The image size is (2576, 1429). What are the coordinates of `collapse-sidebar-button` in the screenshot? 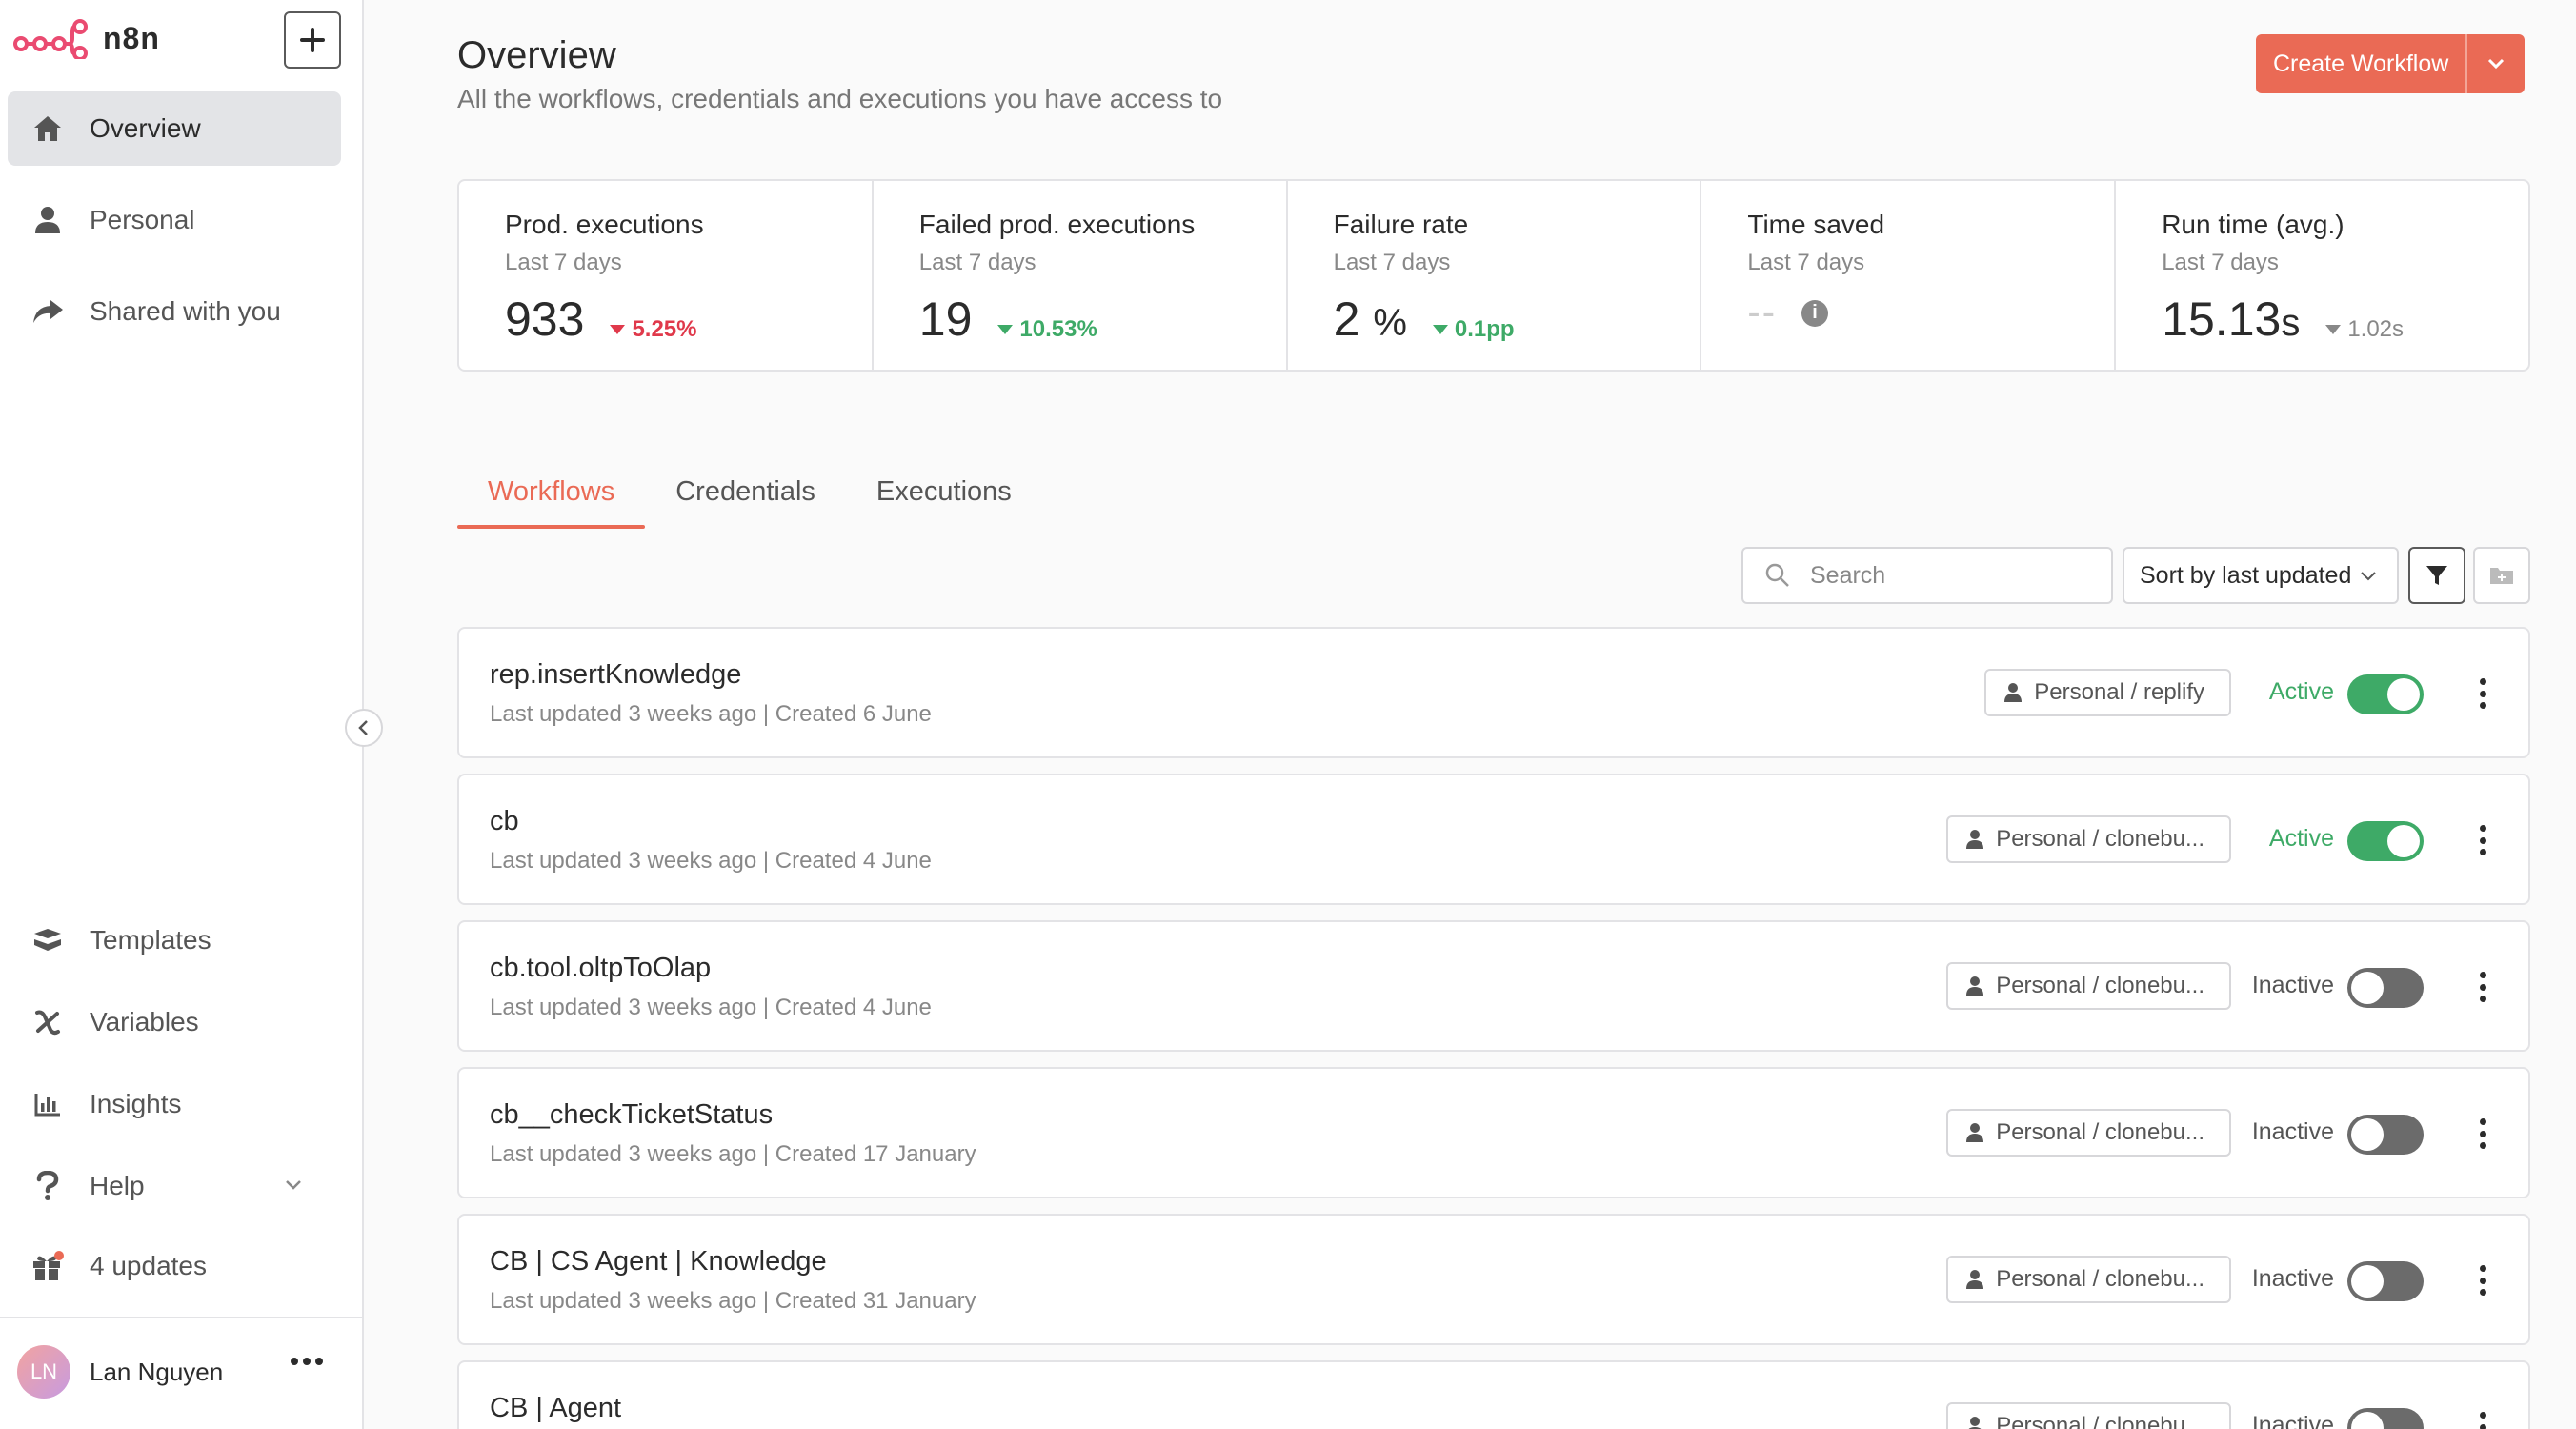 It's located at (364, 728).